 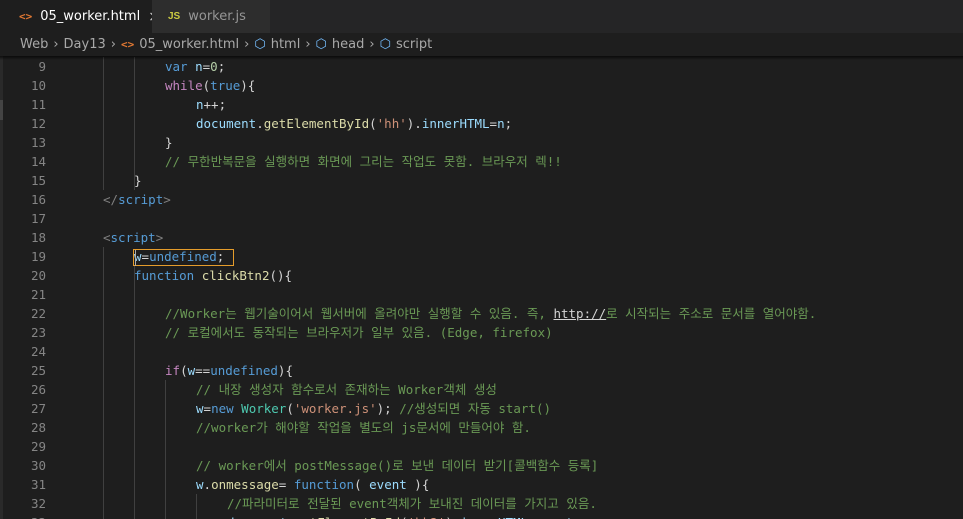 What do you see at coordinates (481, 294) in the screenshot?
I see `code-line: 21` at bounding box center [481, 294].